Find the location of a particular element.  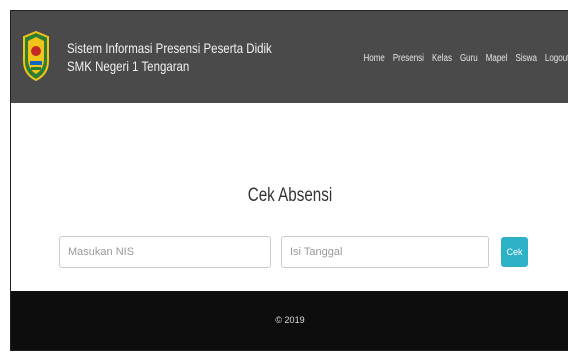

nis-input is located at coordinates (165, 252).